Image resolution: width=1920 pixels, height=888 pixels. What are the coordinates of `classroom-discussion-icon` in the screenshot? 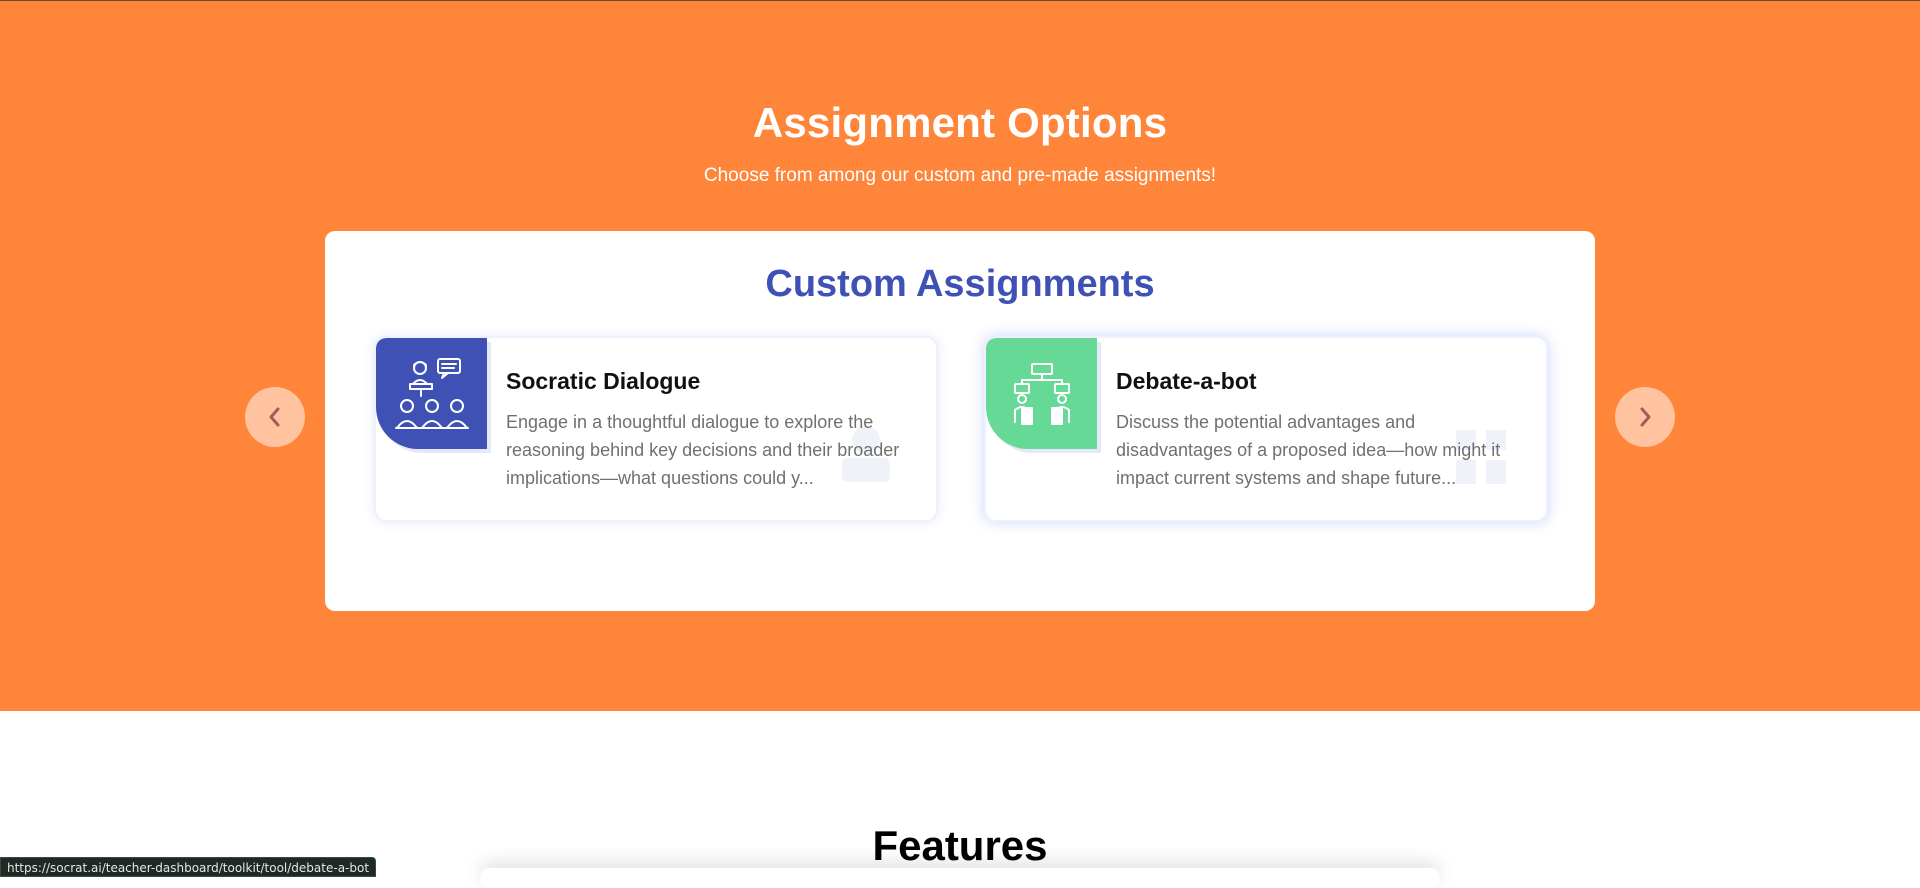 It's located at (431, 393).